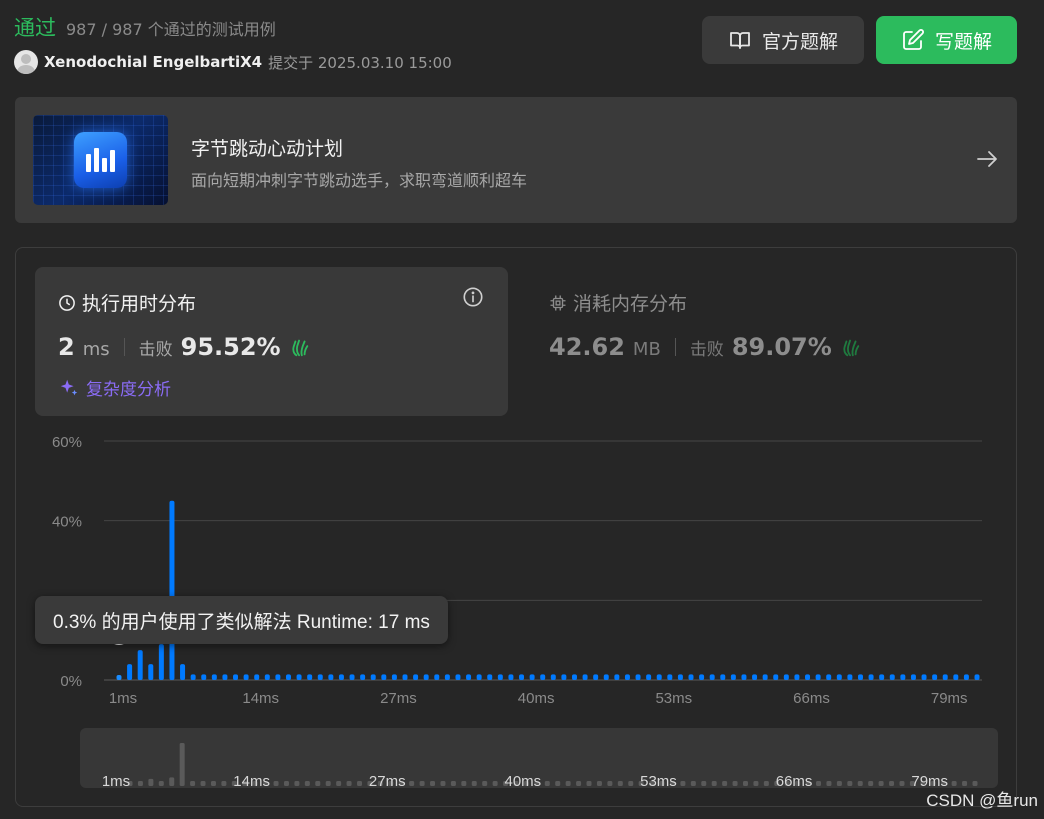  Describe the element at coordinates (987, 159) in the screenshot. I see `arrow-right-icon` at that location.